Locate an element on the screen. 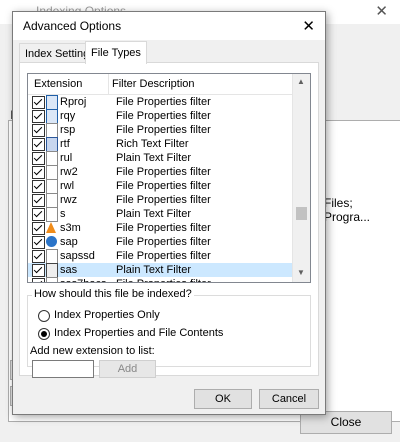  cancel-button: Cancel is located at coordinates (289, 399).